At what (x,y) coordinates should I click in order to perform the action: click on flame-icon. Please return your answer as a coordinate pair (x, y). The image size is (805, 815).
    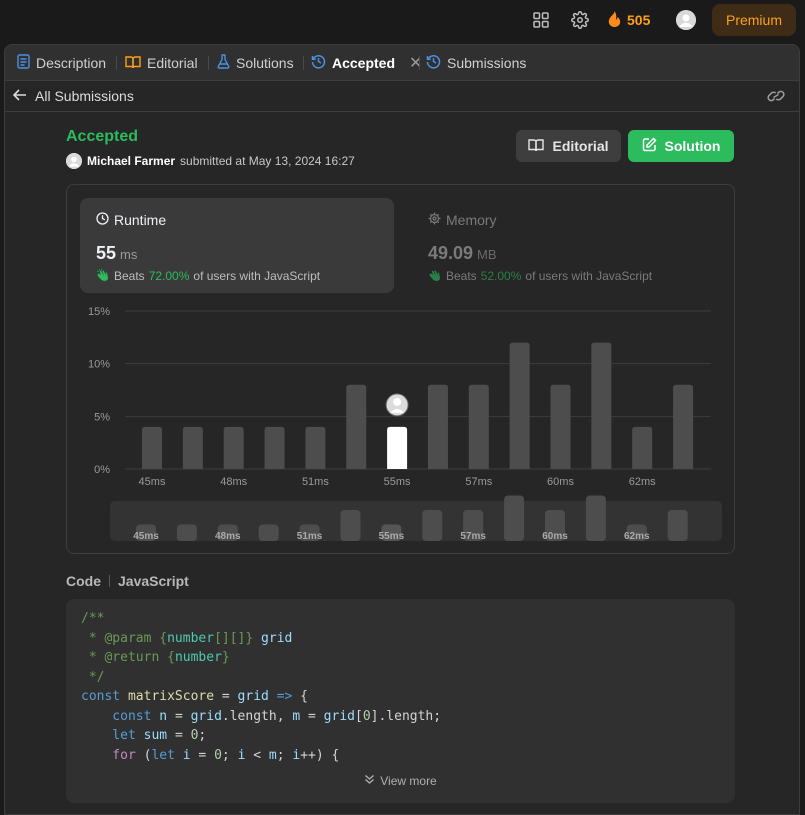
    Looking at the image, I should click on (614, 20).